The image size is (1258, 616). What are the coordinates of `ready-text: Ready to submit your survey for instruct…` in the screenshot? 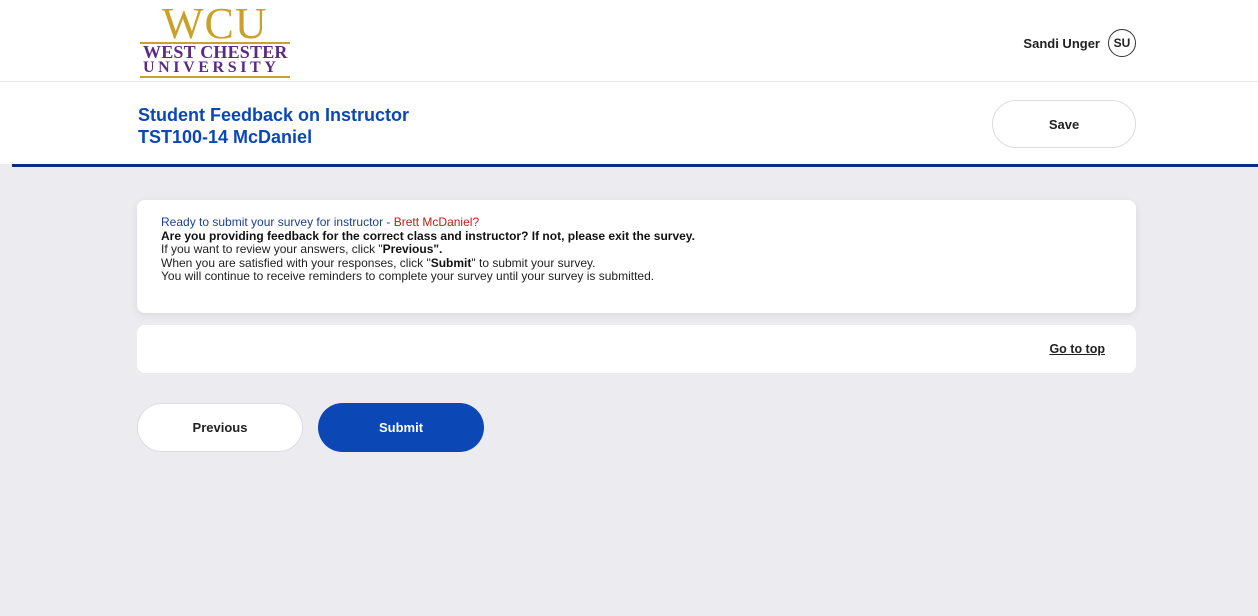 It's located at (277, 222).